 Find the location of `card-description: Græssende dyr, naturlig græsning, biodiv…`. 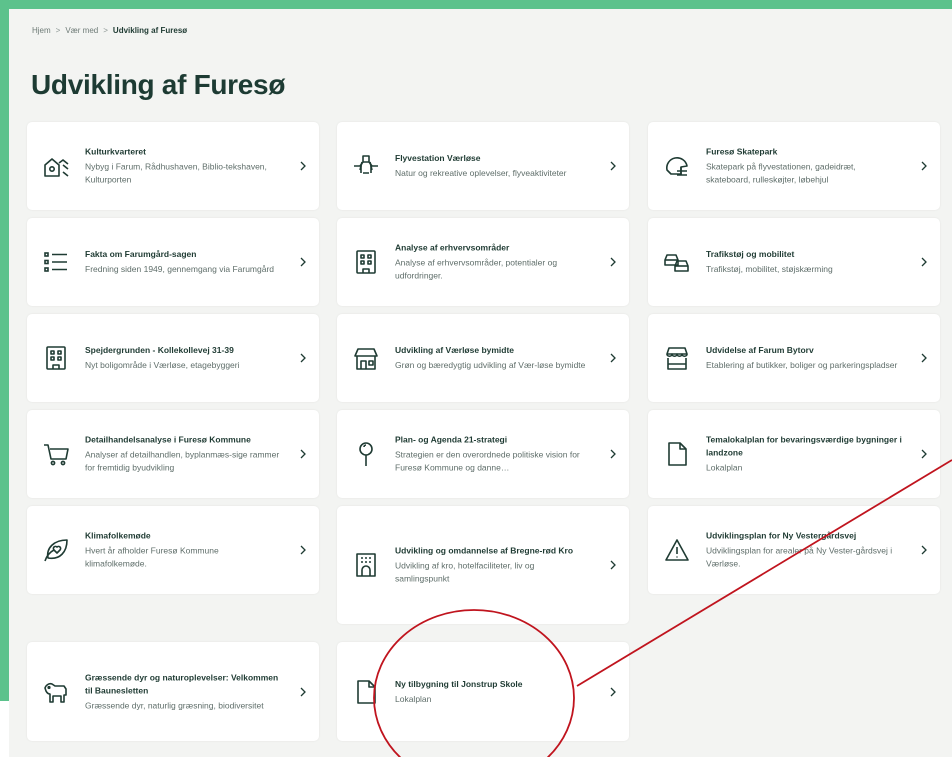

card-description: Græssende dyr, naturlig græsning, biodiv… is located at coordinates (174, 705).